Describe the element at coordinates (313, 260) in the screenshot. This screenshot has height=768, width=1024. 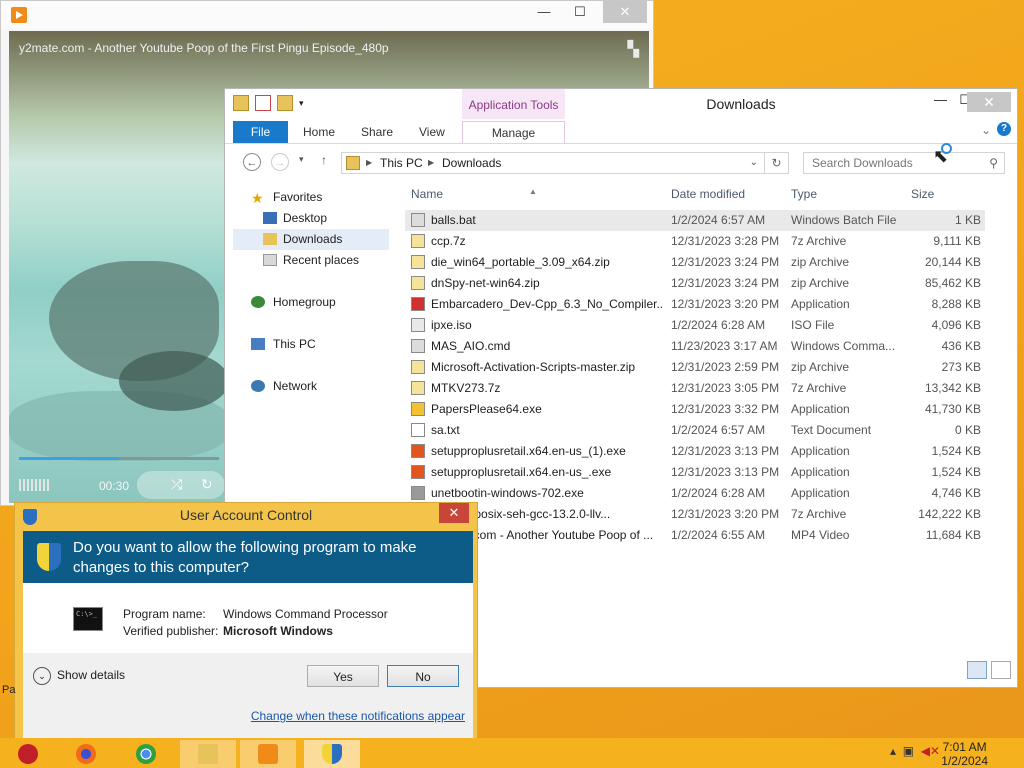
I see `nav-recent-places: Recent places` at that location.